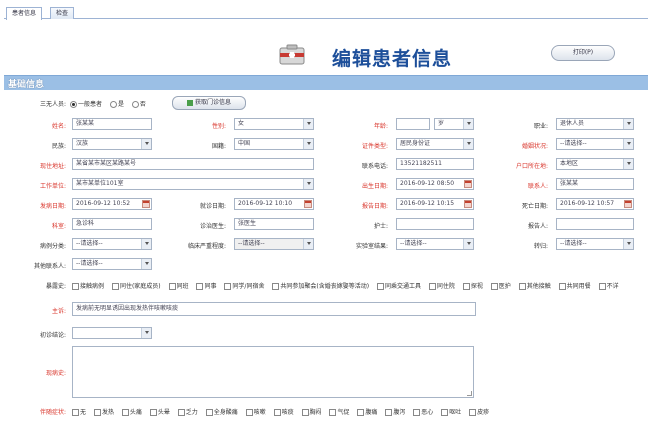 The width and height of the screenshot is (652, 424). Describe the element at coordinates (320, 286) in the screenshot. I see `exposure-option: 共同参加聚会(含婚丧嫁娶等活动)` at that location.